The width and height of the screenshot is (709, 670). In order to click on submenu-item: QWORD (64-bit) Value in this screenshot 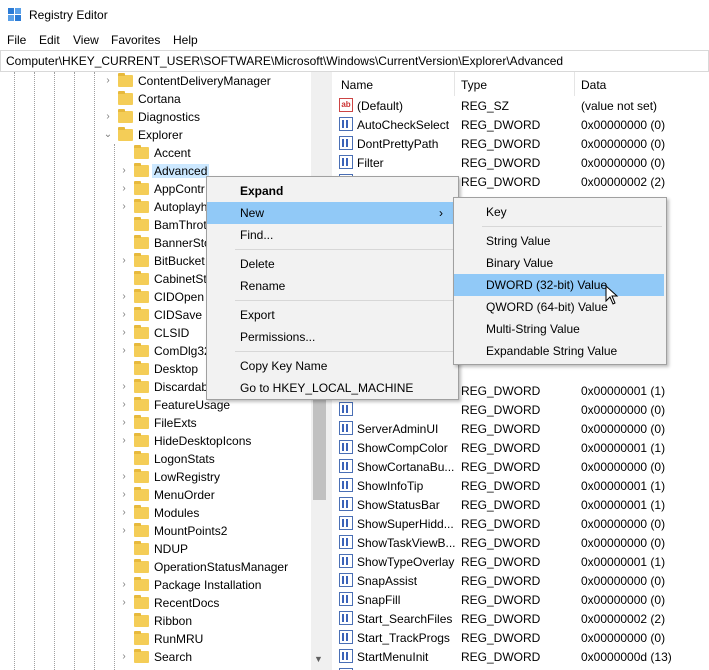, I will do `click(559, 307)`.